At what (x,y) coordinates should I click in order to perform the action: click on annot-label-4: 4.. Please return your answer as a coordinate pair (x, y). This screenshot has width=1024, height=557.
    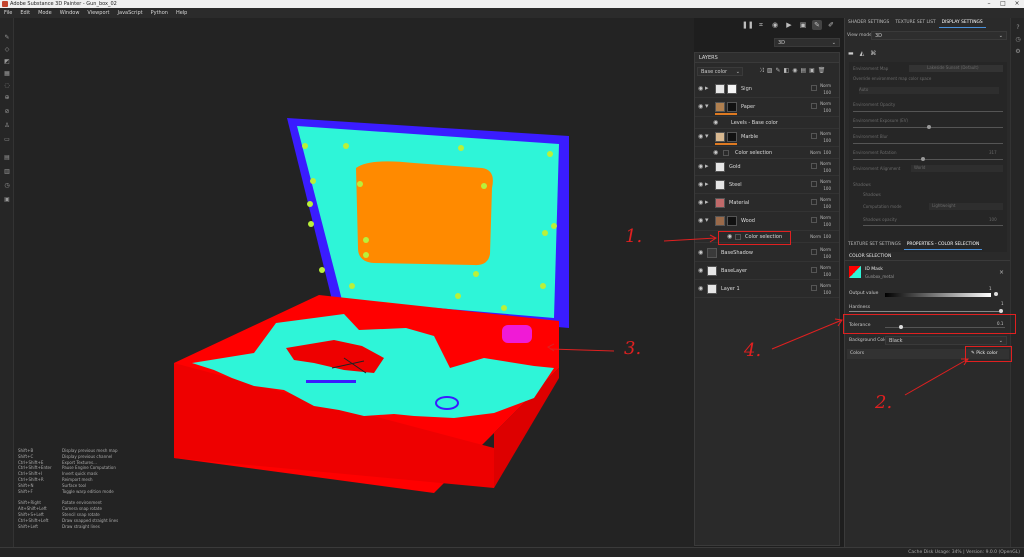
    Looking at the image, I should click on (753, 350).